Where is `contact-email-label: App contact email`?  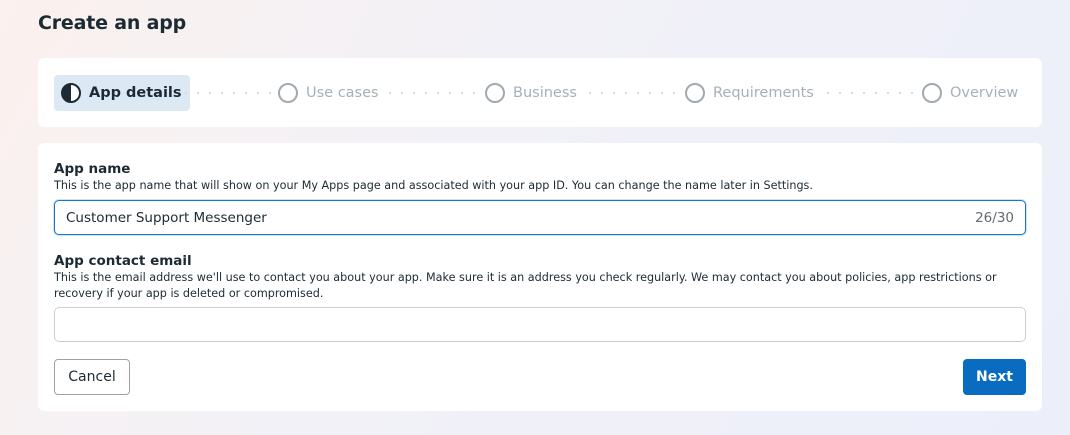
contact-email-label: App contact email is located at coordinates (123, 261).